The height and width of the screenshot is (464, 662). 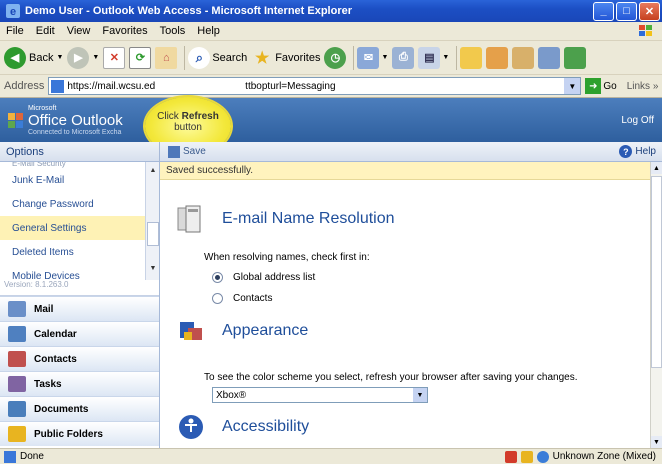 What do you see at coordinates (637, 151) in the screenshot?
I see `help-button: ? Help` at bounding box center [637, 151].